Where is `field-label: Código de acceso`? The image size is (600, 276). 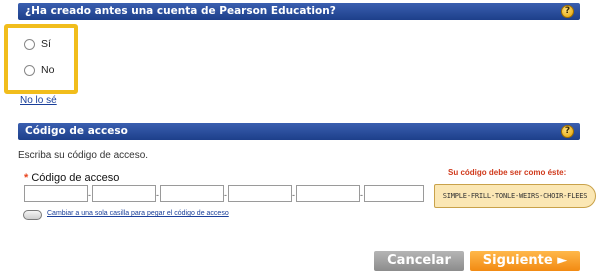 field-label: Código de acceso is located at coordinates (75, 178).